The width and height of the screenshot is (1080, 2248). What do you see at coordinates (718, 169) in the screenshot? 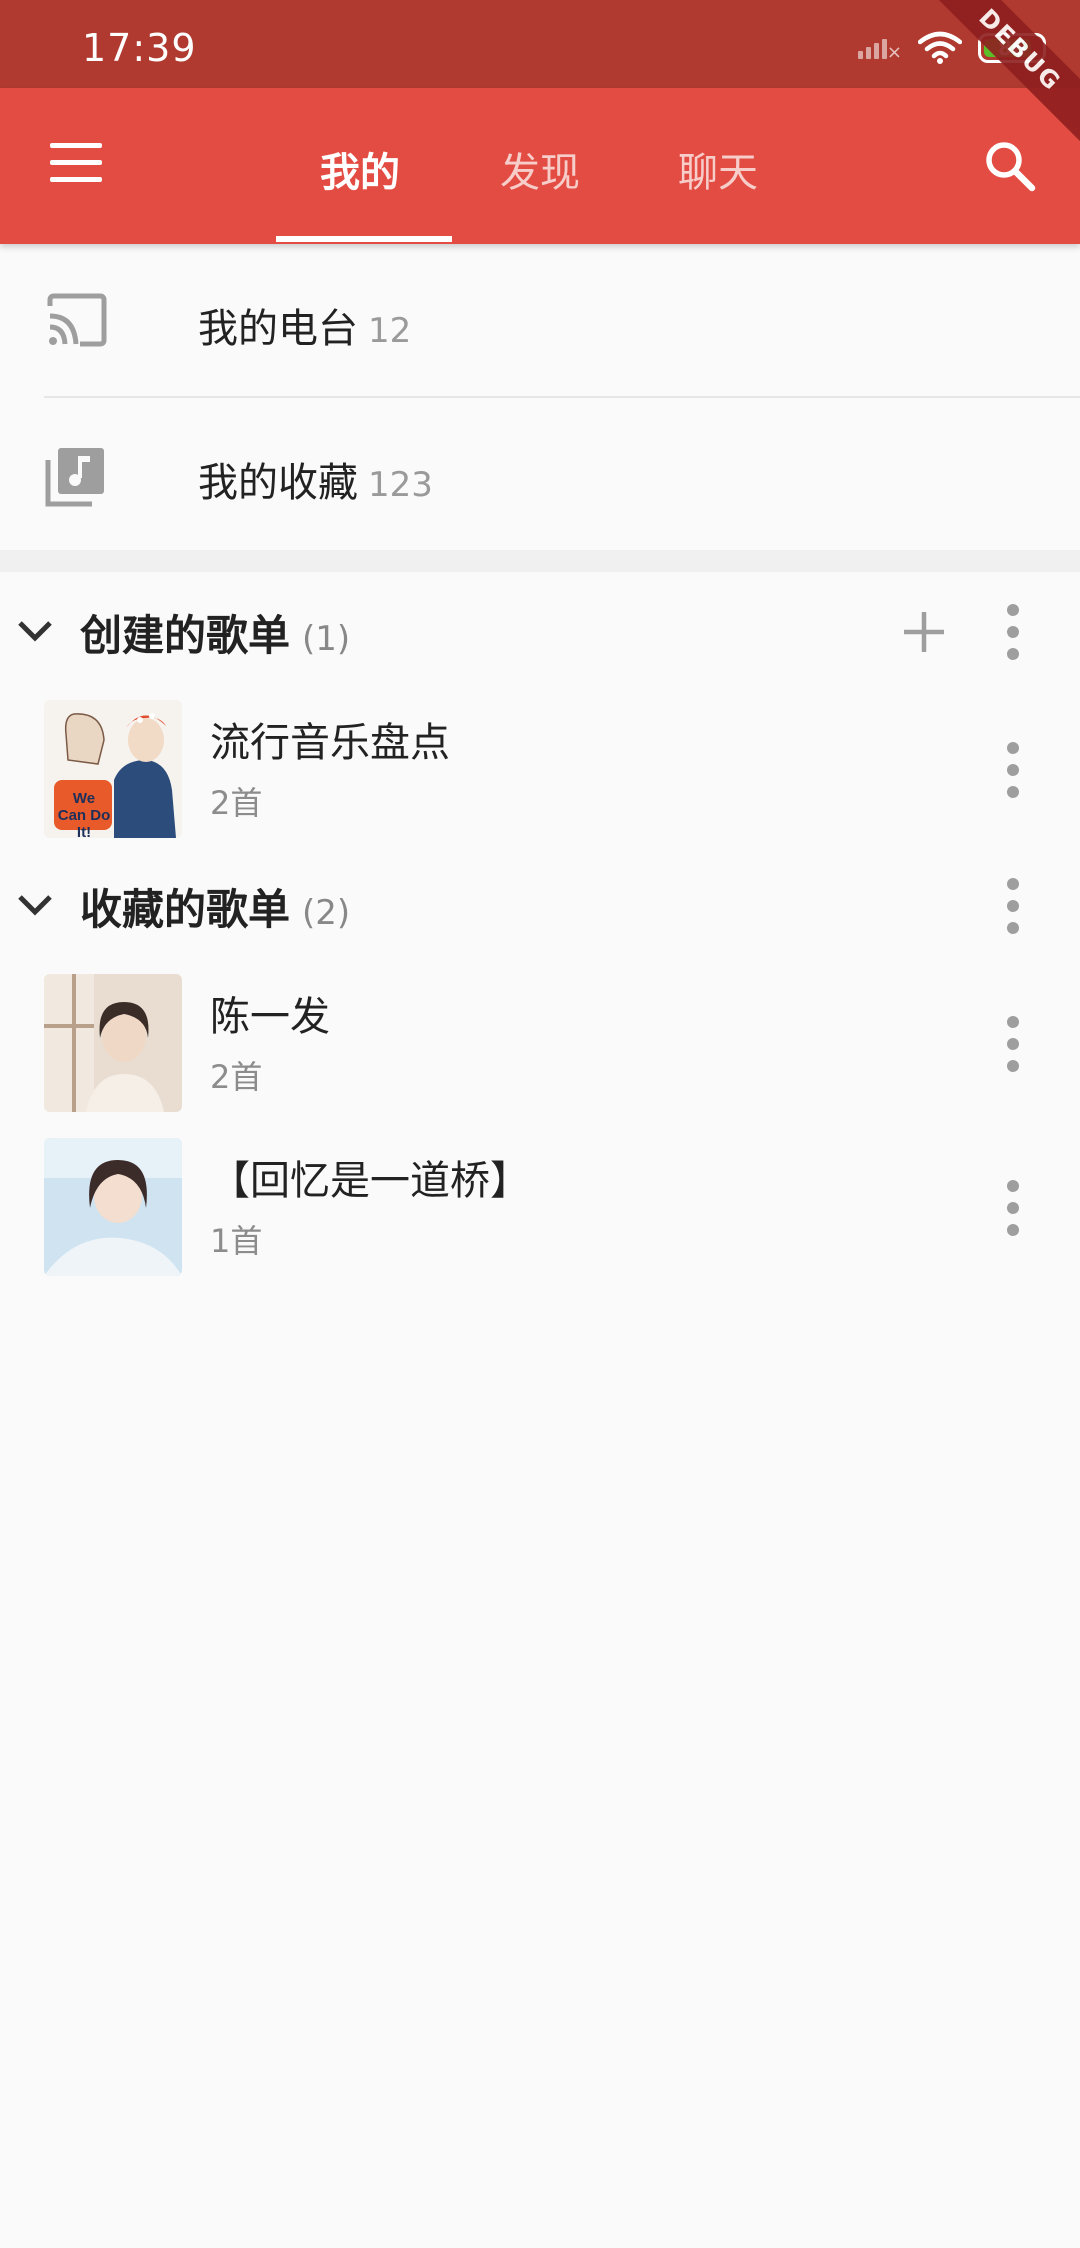
I see `tab-chat: 聊天` at bounding box center [718, 169].